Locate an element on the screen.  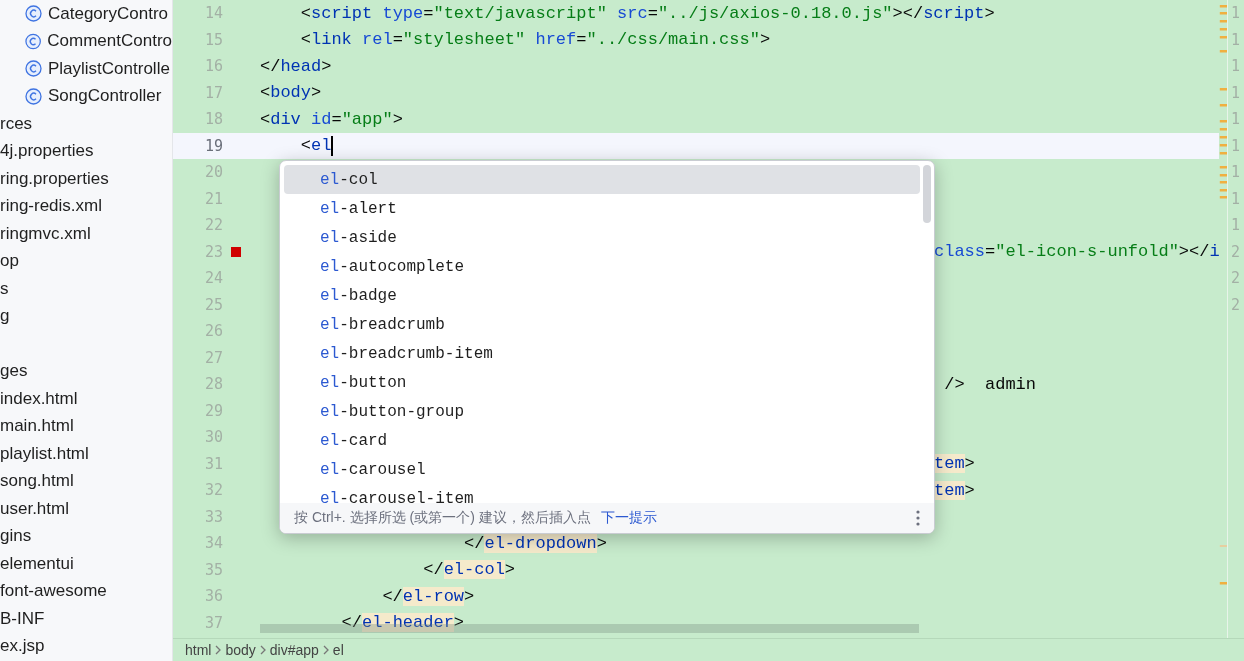
line-number: 14 is located at coordinates (213, 13).